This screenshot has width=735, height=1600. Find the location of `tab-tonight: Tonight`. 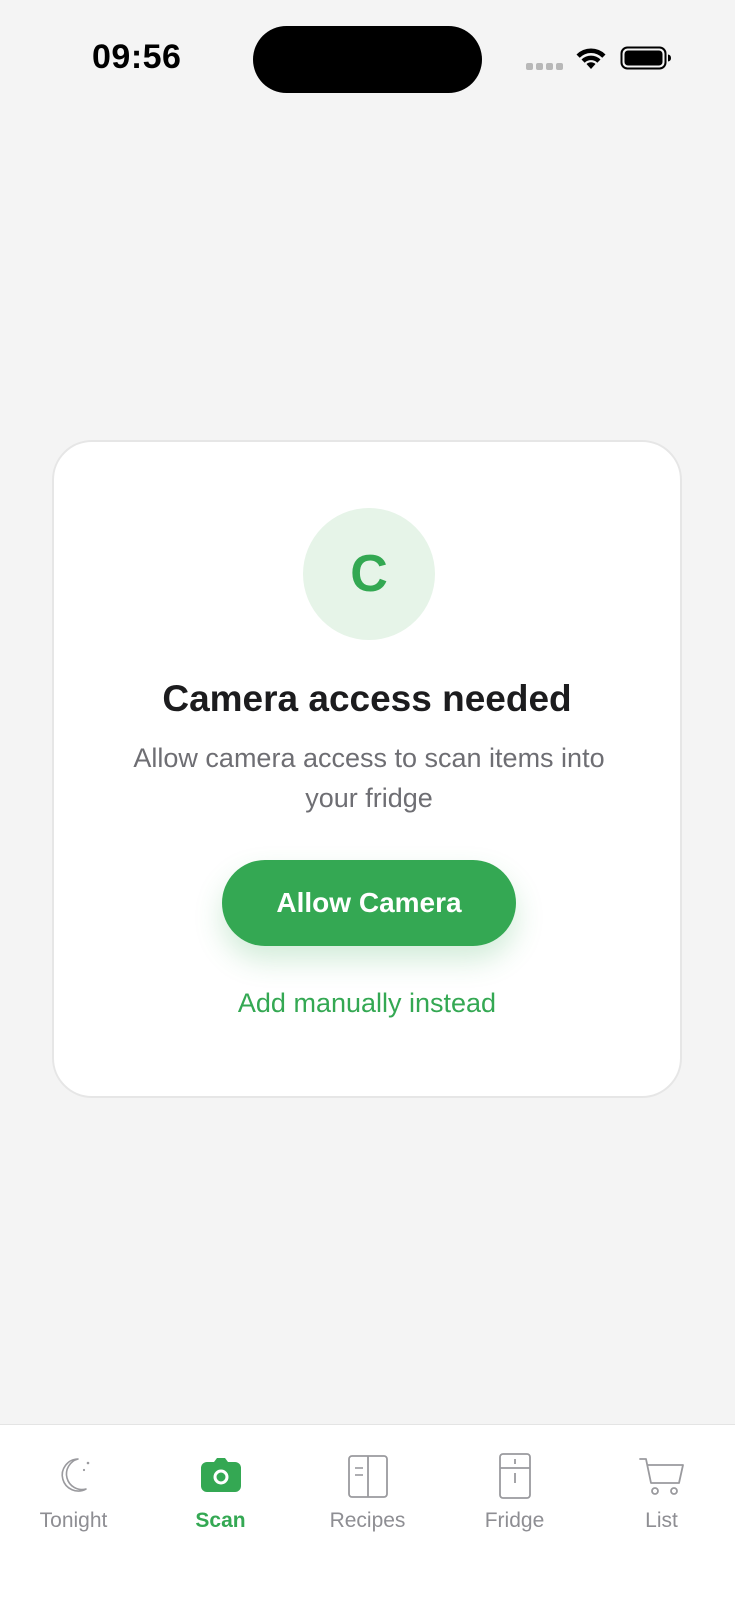

tab-tonight: Tonight is located at coordinates (73, 1485).